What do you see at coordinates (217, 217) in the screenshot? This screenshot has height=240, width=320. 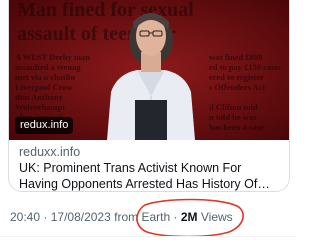 I see `views-label: Views` at bounding box center [217, 217].